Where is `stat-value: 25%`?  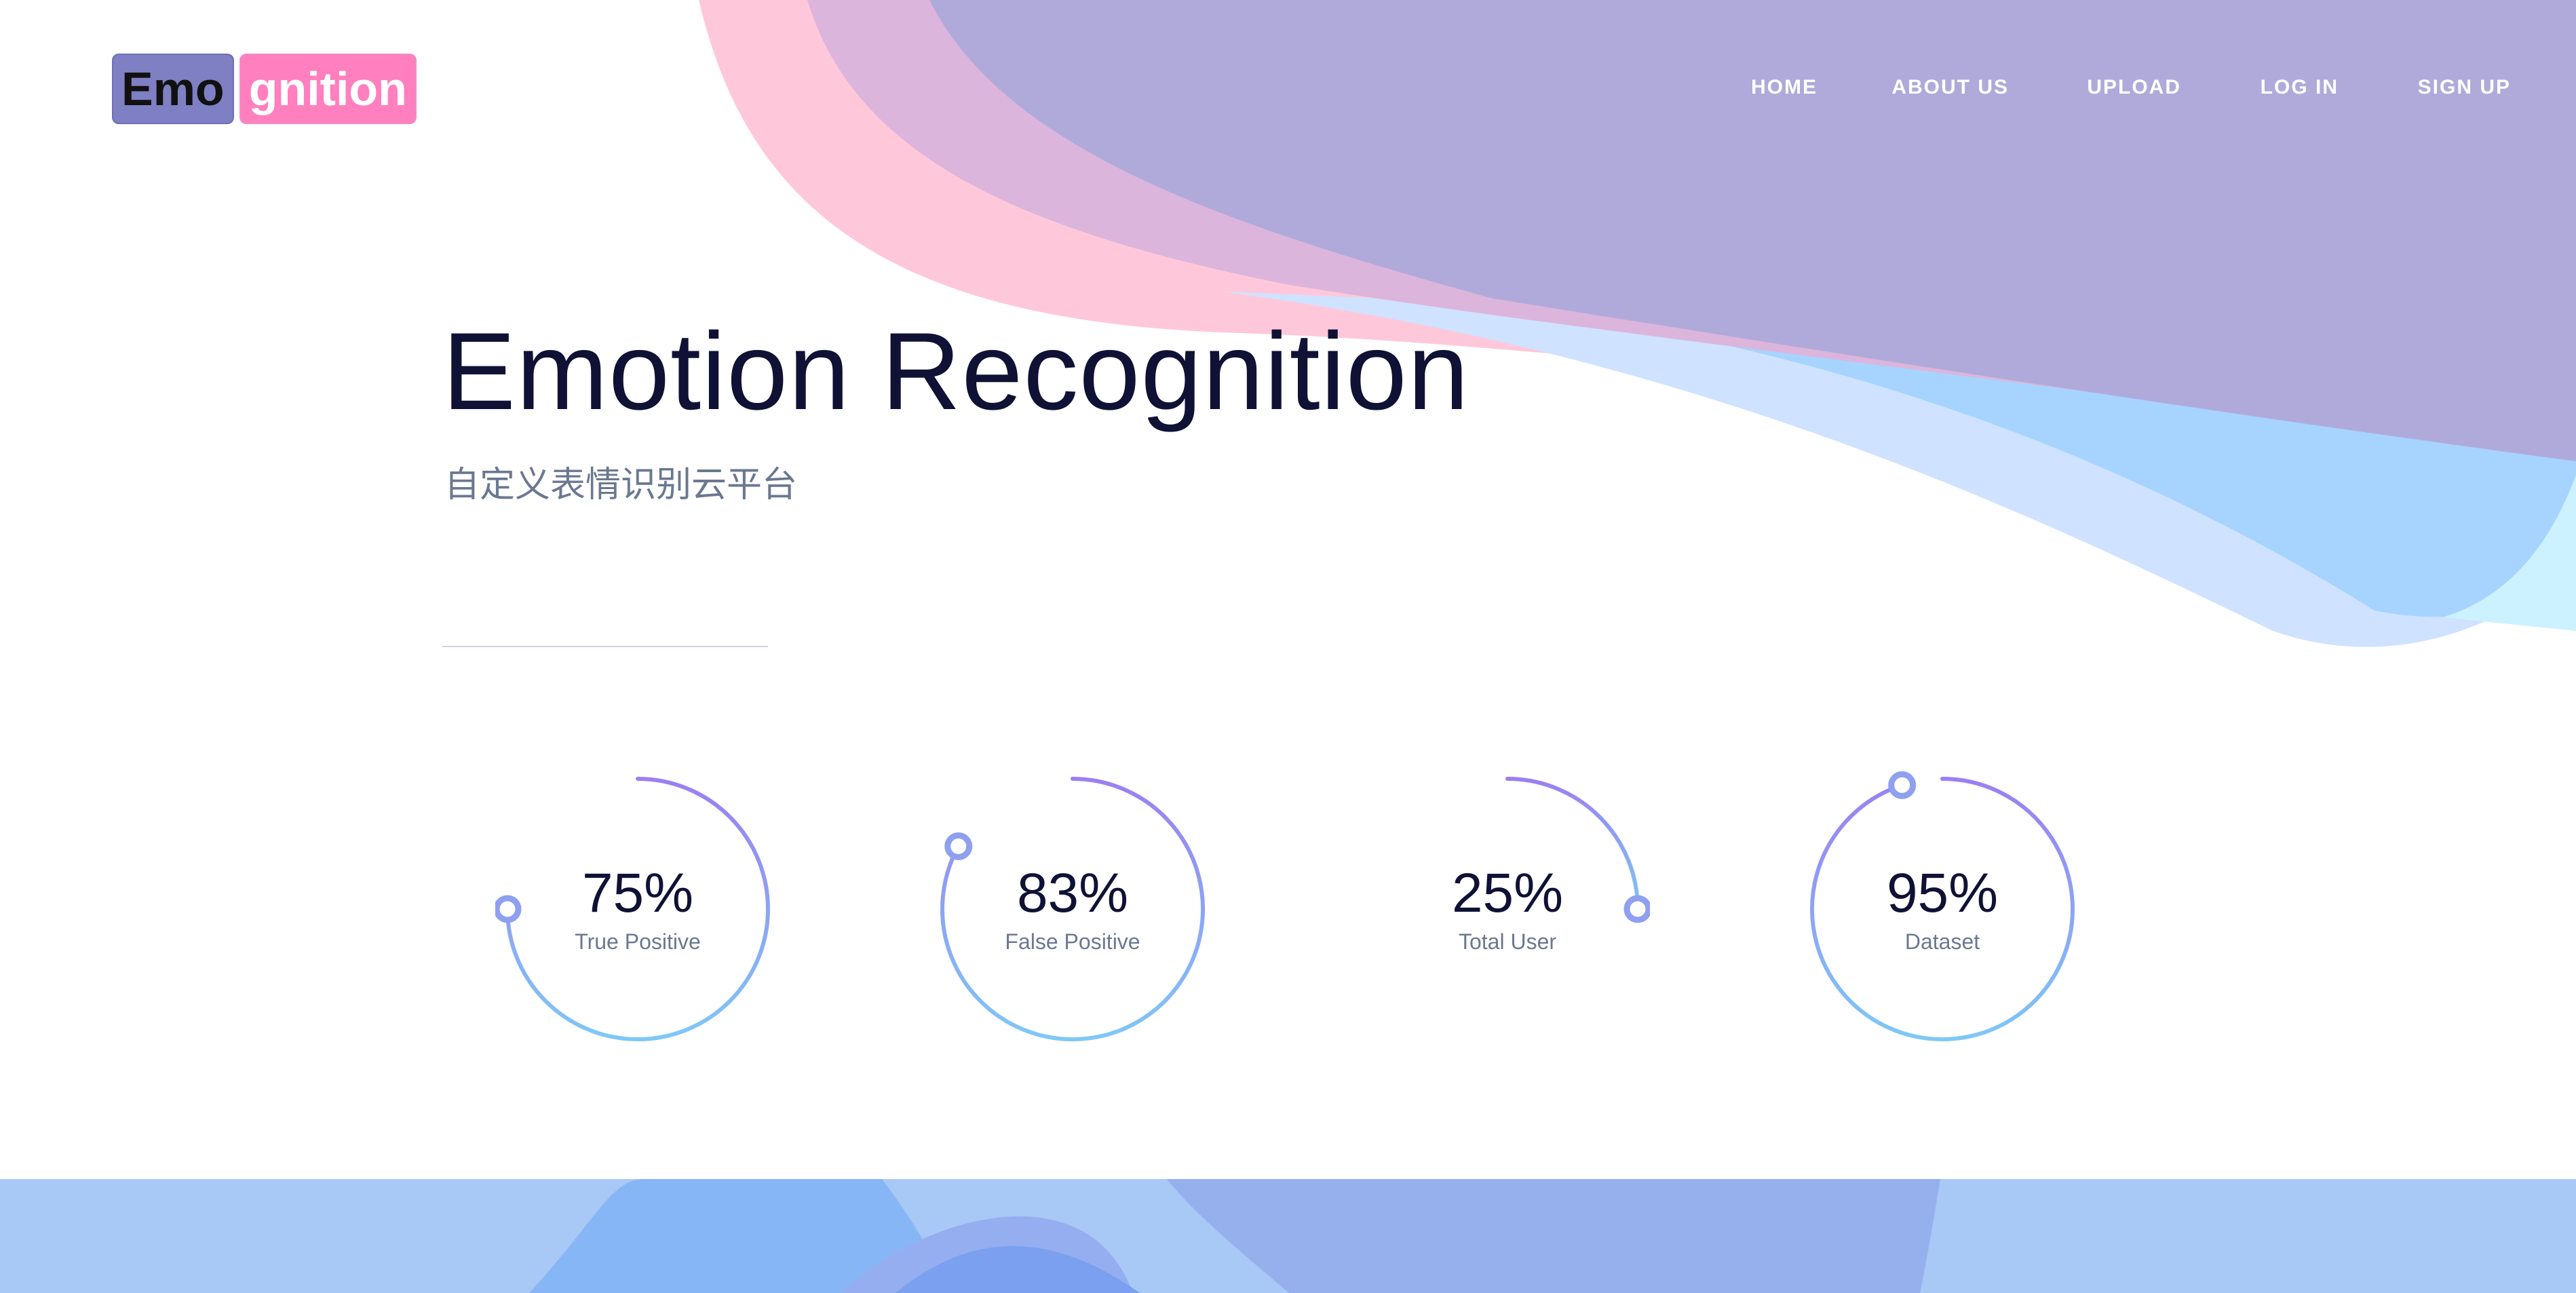 stat-value: 25% is located at coordinates (1507, 893).